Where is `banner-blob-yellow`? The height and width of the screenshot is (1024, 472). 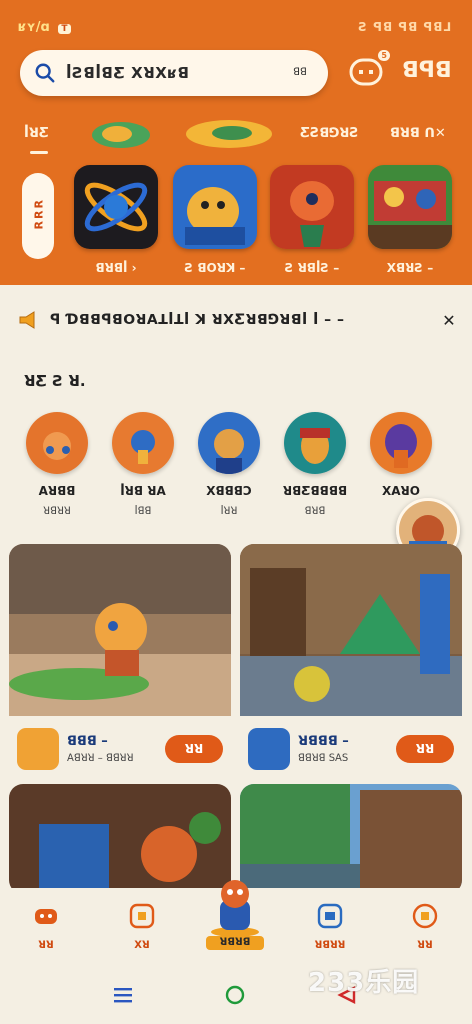
banner-blob-yellow is located at coordinates (117, 134).